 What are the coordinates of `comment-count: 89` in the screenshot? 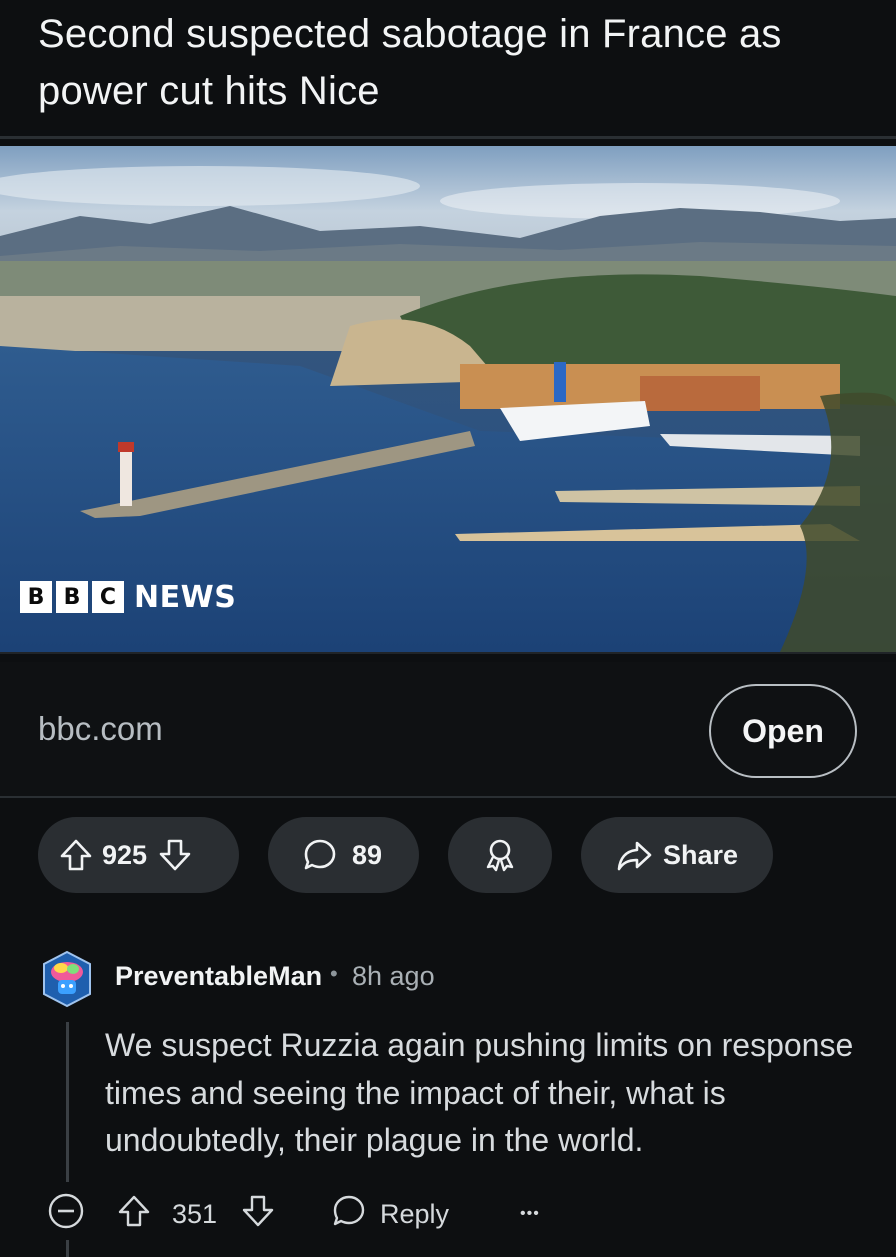 It's located at (367, 854).